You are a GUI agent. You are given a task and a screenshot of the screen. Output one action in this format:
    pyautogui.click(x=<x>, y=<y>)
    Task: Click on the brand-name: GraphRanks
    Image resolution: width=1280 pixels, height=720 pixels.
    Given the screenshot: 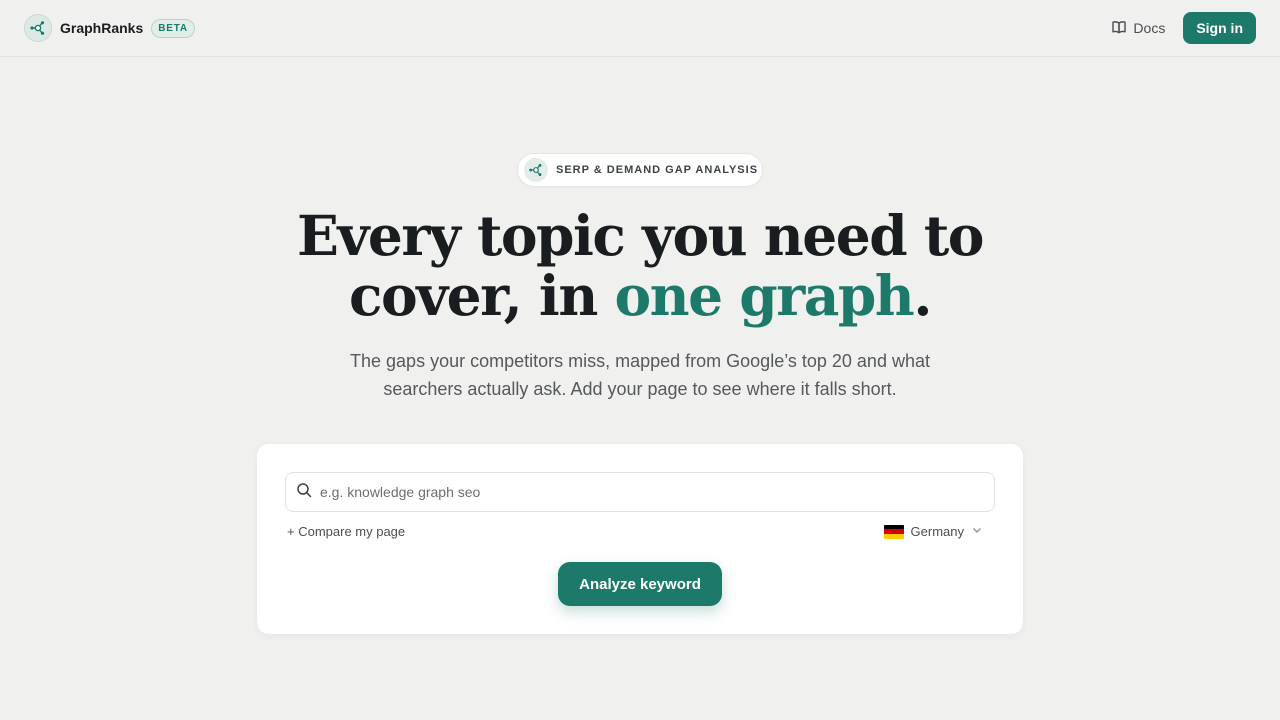 What is the action you would take?
    pyautogui.click(x=102, y=28)
    